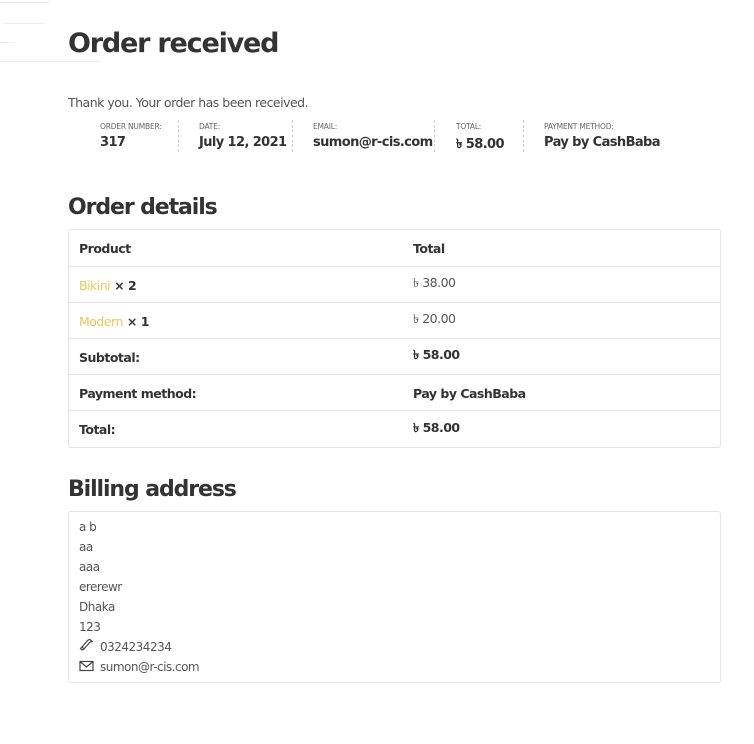 The height and width of the screenshot is (744, 754). What do you see at coordinates (325, 126) in the screenshot?
I see `order-email-label: EMAIL:` at bounding box center [325, 126].